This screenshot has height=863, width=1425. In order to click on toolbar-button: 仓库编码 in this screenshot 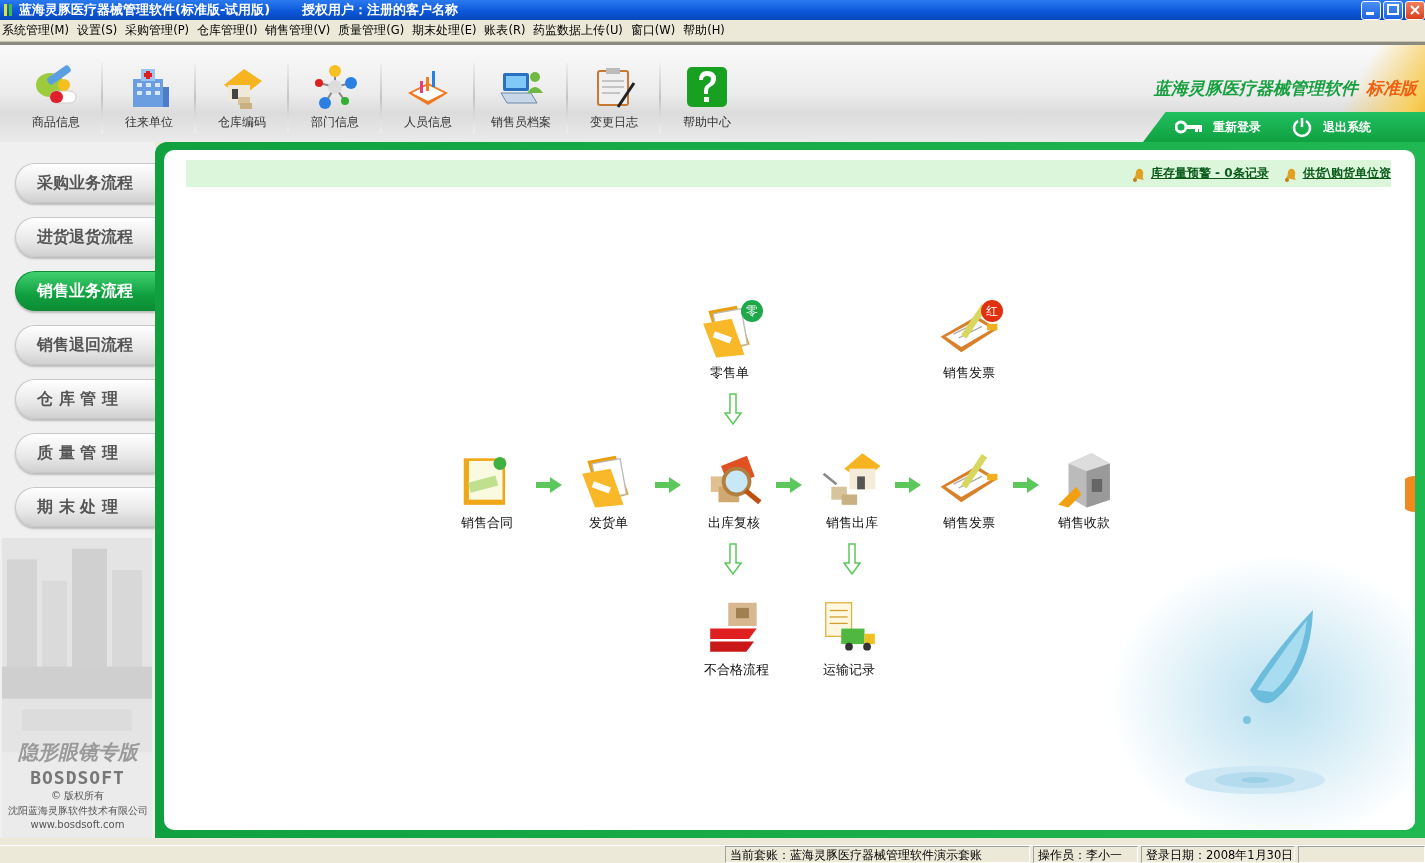, I will do `click(241, 96)`.